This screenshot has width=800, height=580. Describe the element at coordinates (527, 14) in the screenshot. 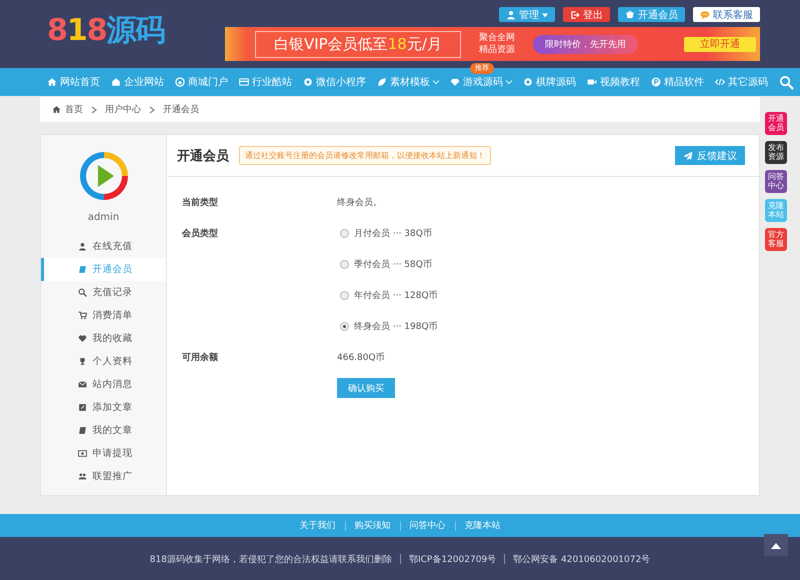

I see `top-button: 管理` at that location.